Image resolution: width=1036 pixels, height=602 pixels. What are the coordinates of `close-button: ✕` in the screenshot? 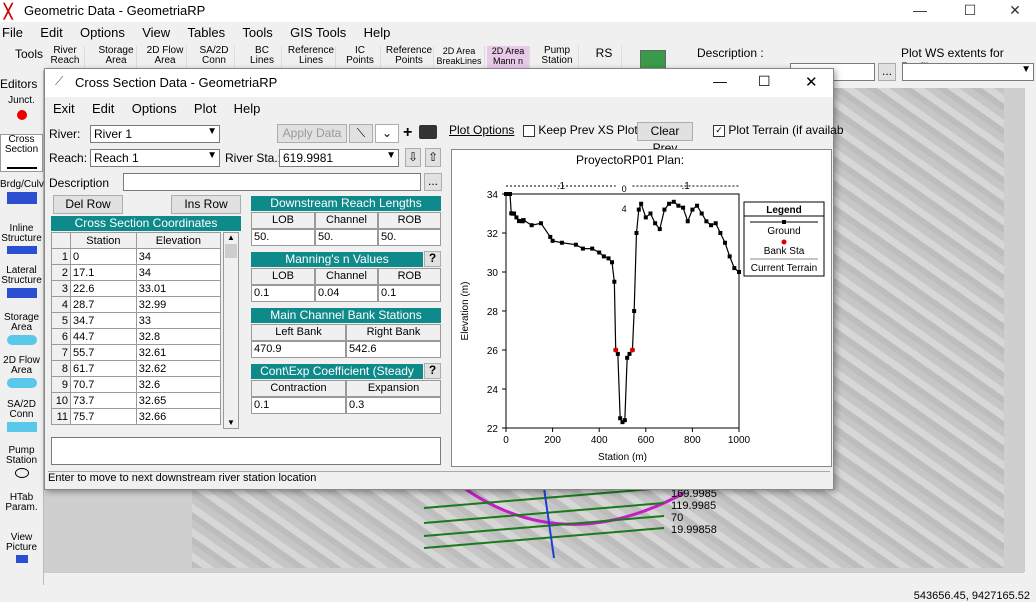 It's located at (1014, 11).